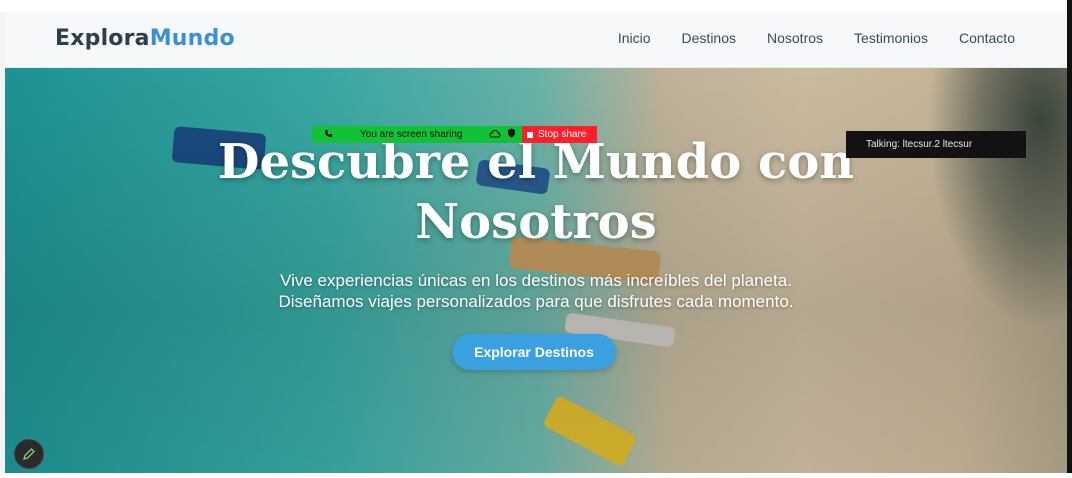 Image resolution: width=1072 pixels, height=478 pixels. What do you see at coordinates (411, 134) in the screenshot?
I see `screen-share-label: You are screen sharing` at bounding box center [411, 134].